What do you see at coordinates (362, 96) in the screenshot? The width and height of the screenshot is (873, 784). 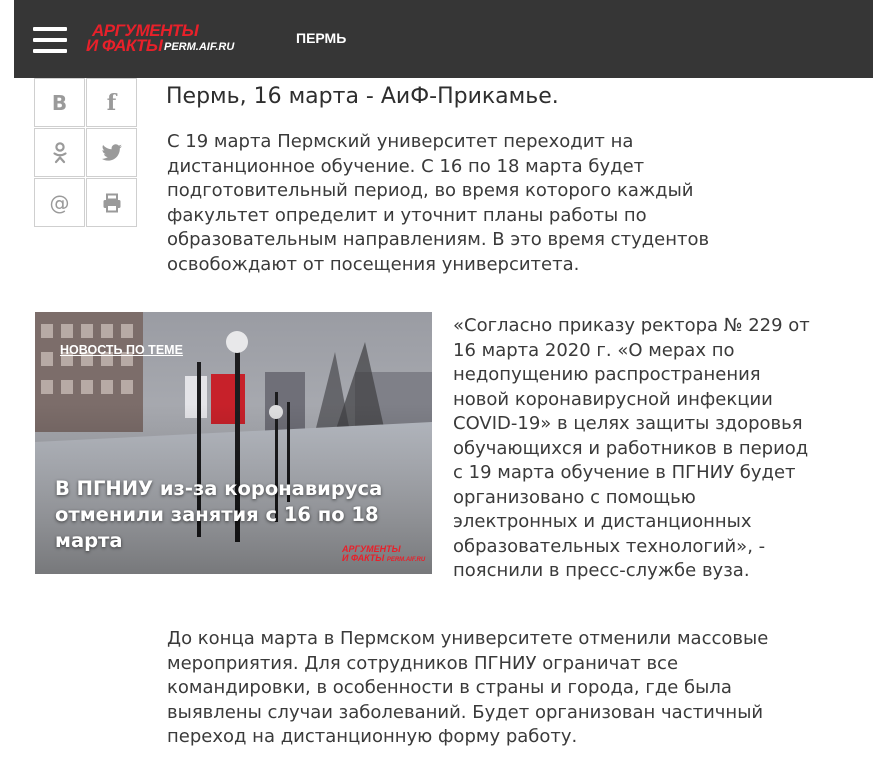 I see `article-lead: Пермь, 16 марта - АиФ-Прикамье.` at bounding box center [362, 96].